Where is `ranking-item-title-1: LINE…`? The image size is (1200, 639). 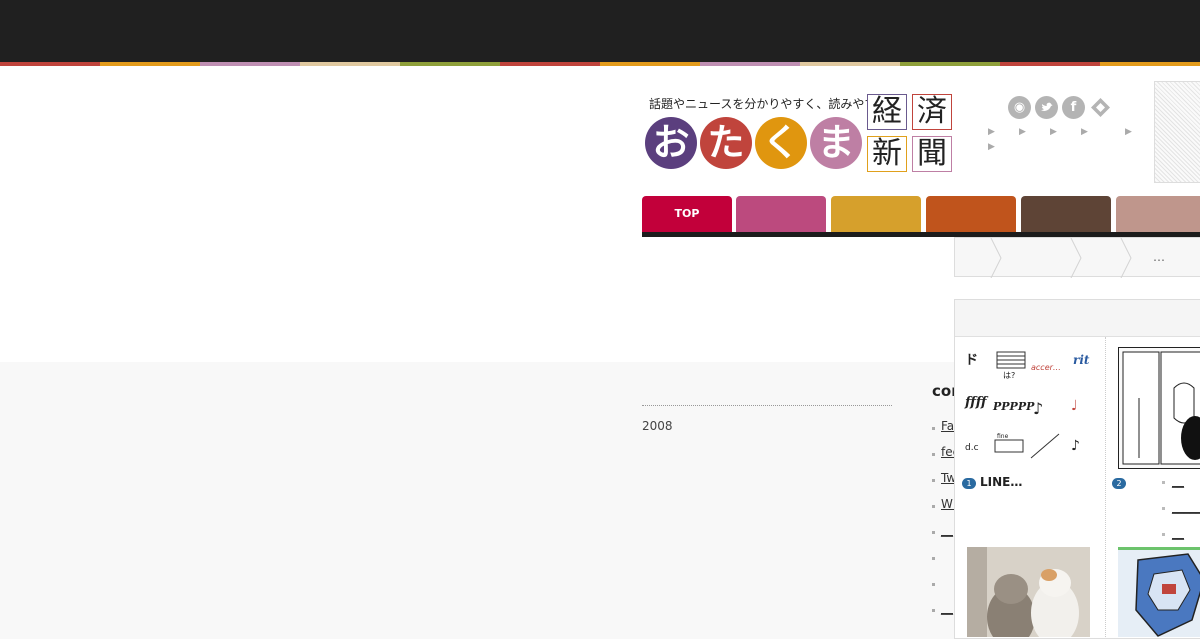 ranking-item-title-1: LINE… is located at coordinates (1001, 482).